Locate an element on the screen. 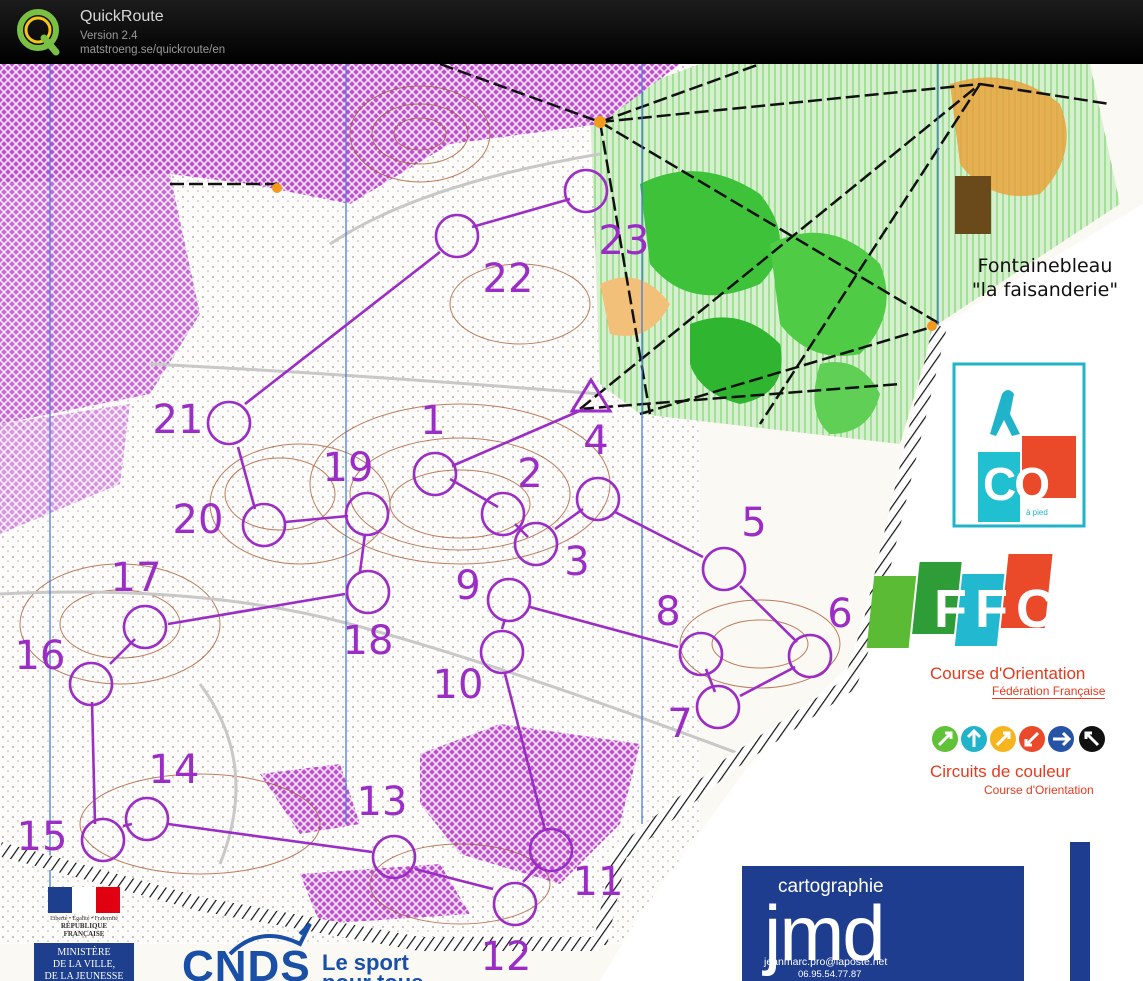 The image size is (1143, 981). control-label-5: 5 is located at coordinates (754, 523).